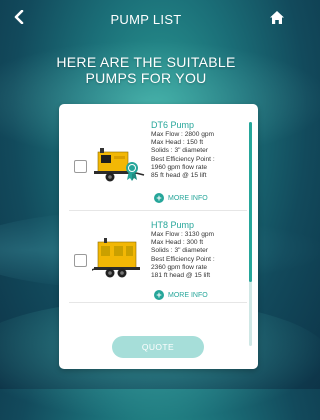 Image resolution: width=320 pixels, height=420 pixels. I want to click on home-button, so click(277, 17).